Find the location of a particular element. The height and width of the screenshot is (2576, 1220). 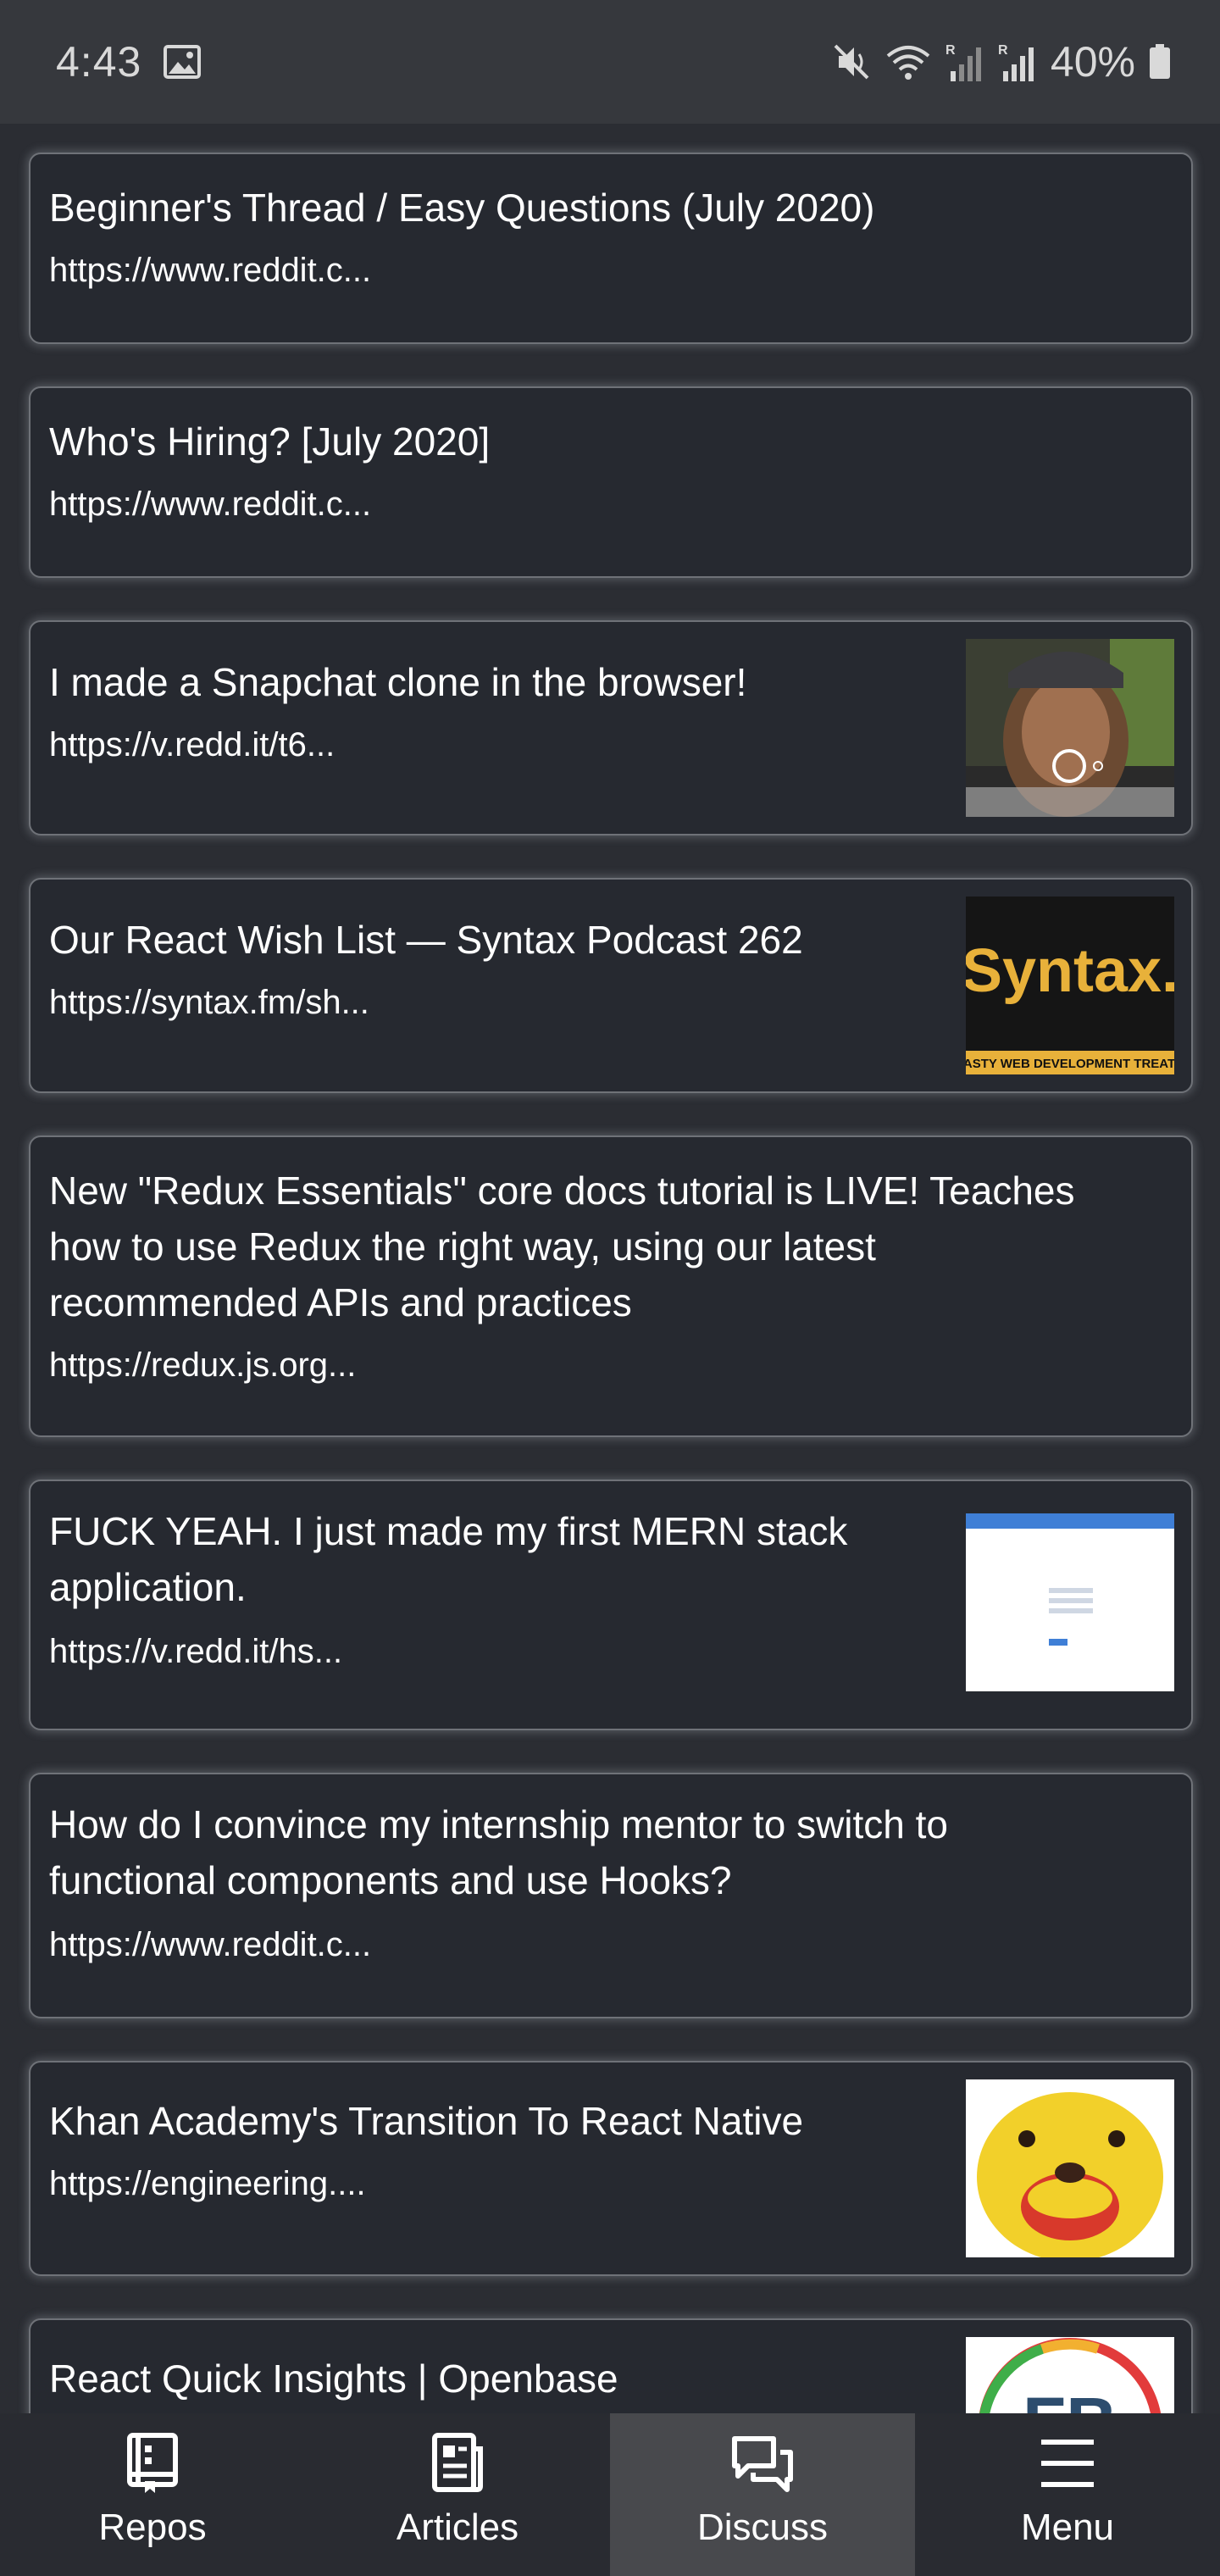

nav-label: Articles is located at coordinates (457, 2527).